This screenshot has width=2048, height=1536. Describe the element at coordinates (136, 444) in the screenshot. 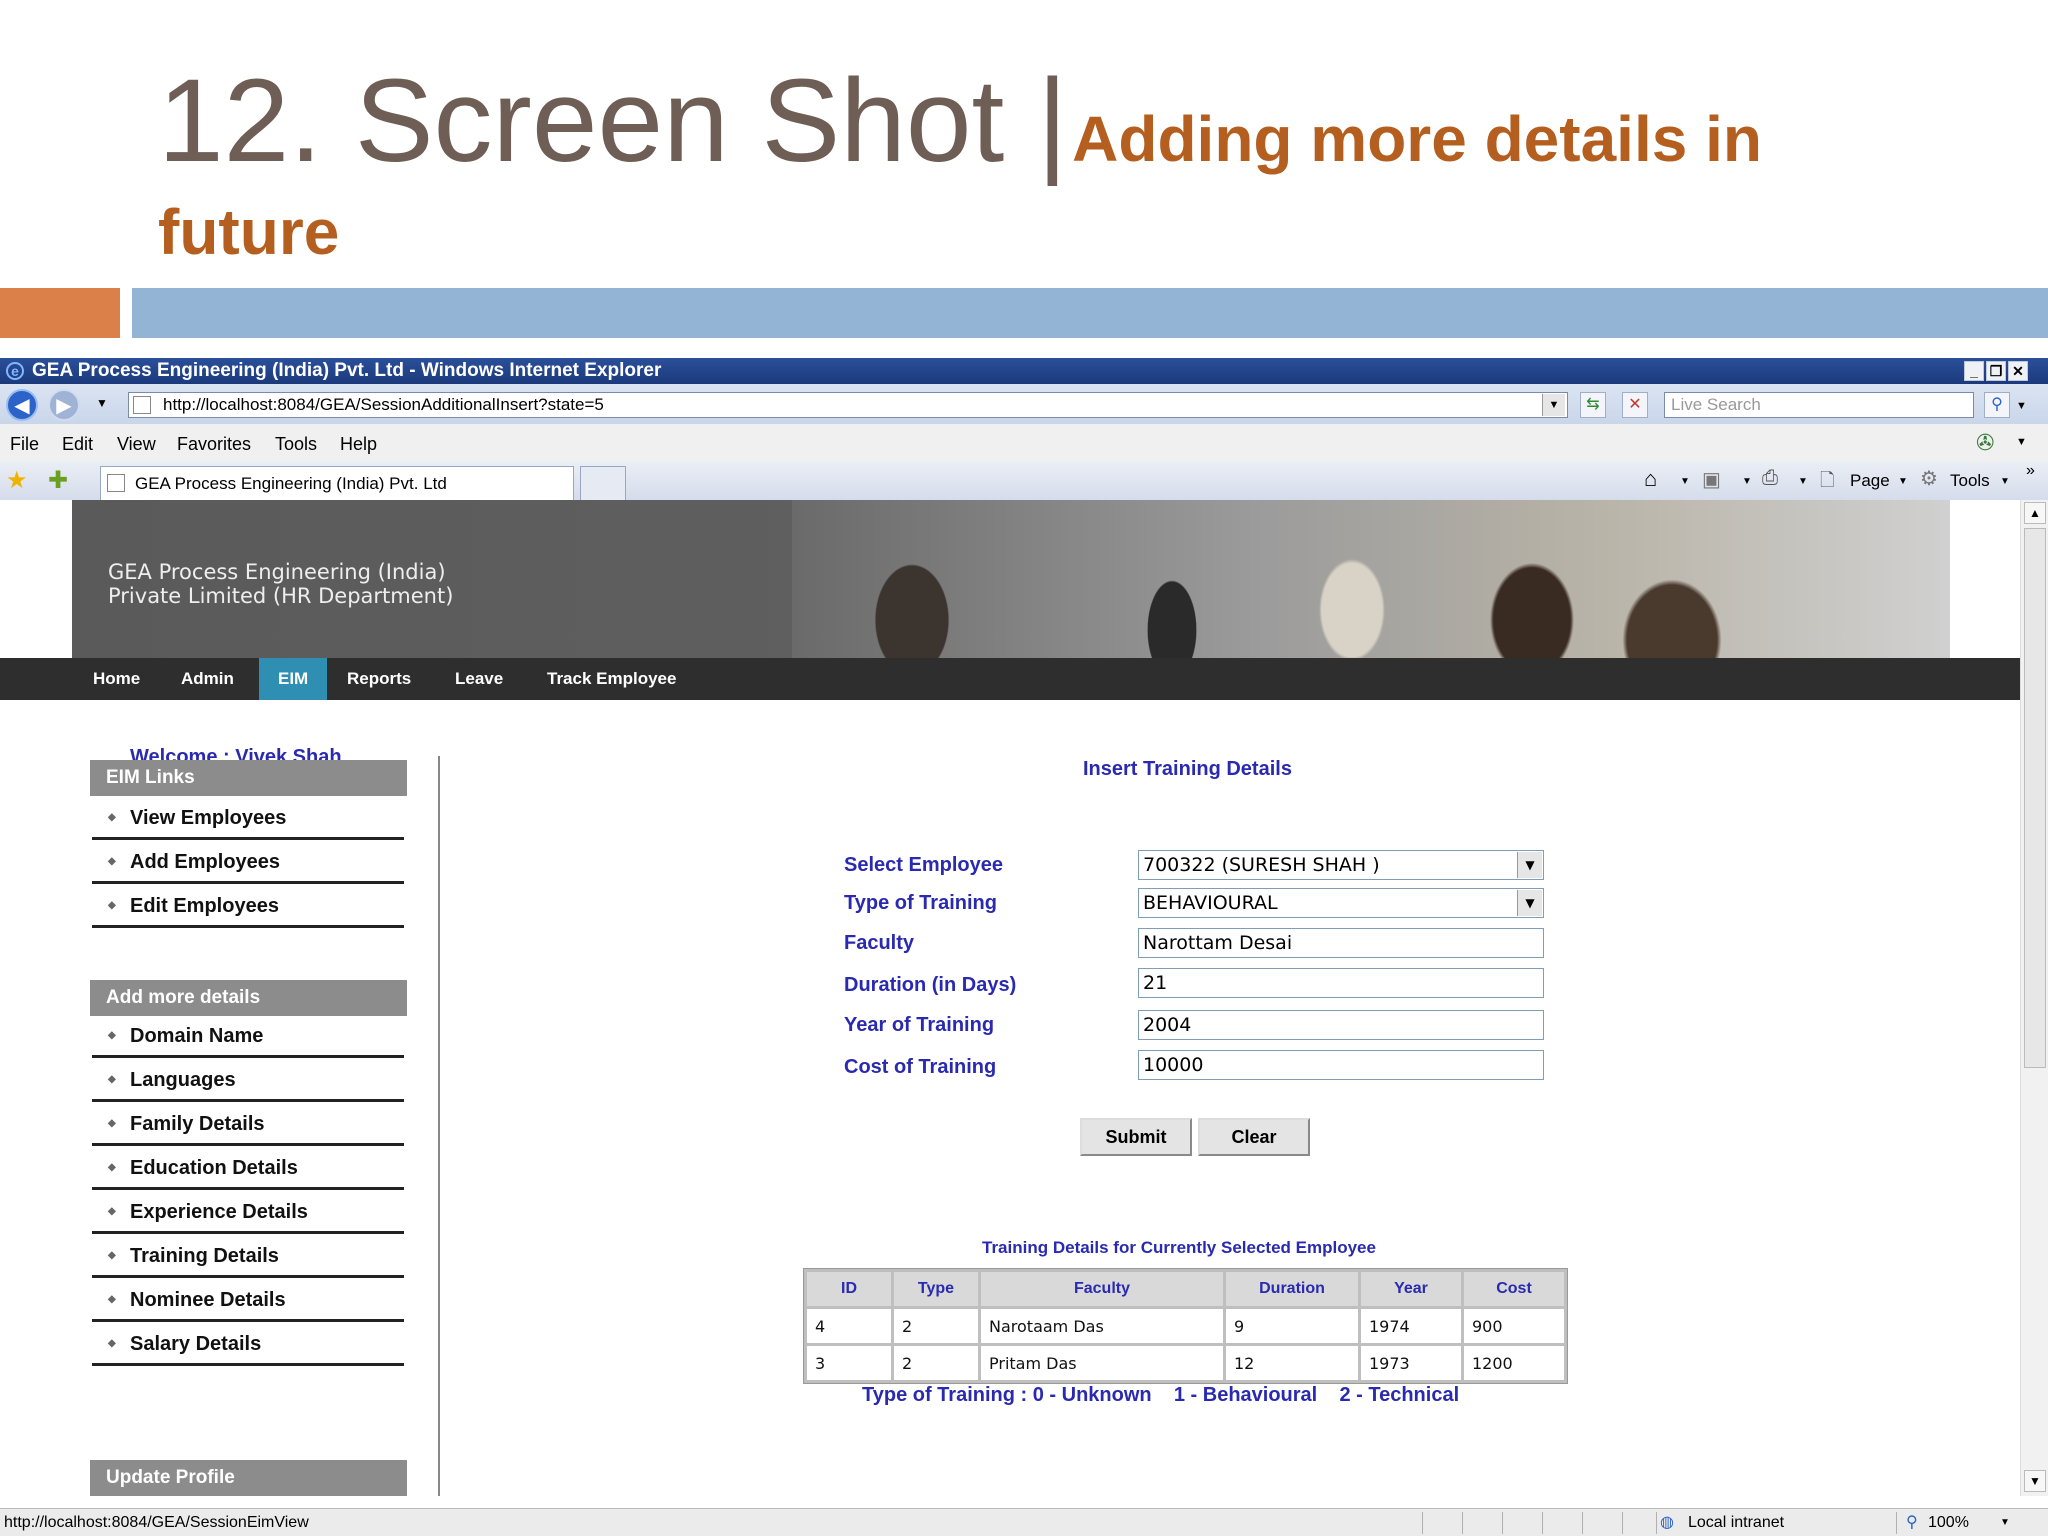

I see `menu-view: View` at that location.